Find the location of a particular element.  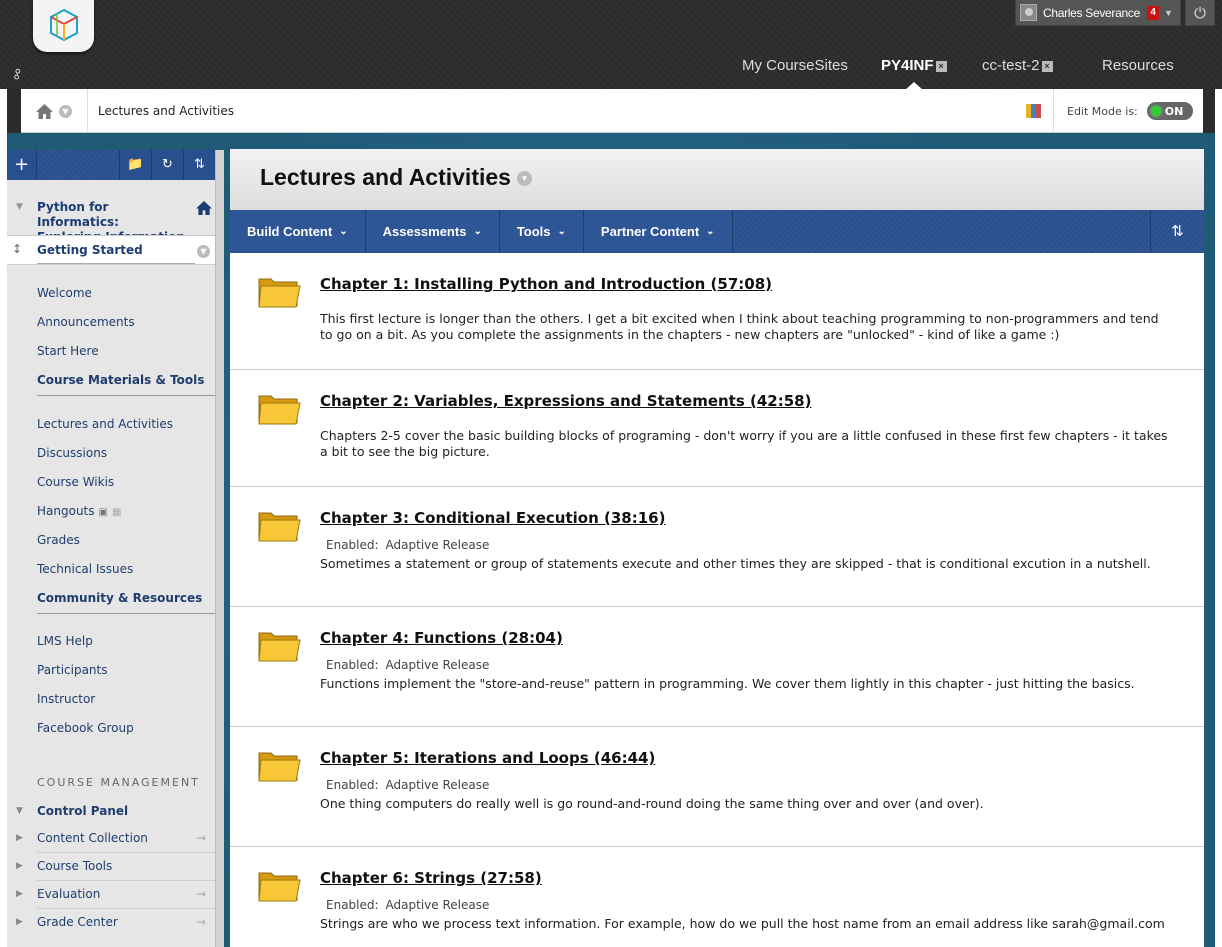

folder-view-icon: 📁 is located at coordinates (135, 165).